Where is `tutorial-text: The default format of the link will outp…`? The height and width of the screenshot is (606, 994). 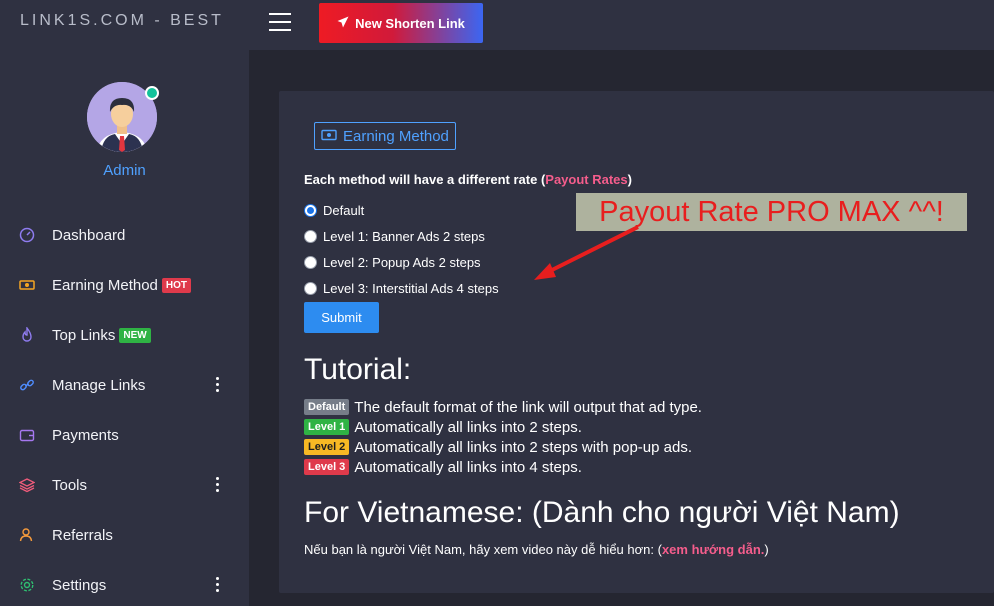
tutorial-text: The default format of the link will outp… is located at coordinates (528, 407).